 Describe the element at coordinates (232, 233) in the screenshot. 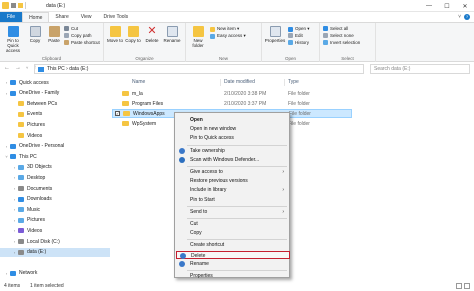

I see `menu-item-copy: Copy` at that location.